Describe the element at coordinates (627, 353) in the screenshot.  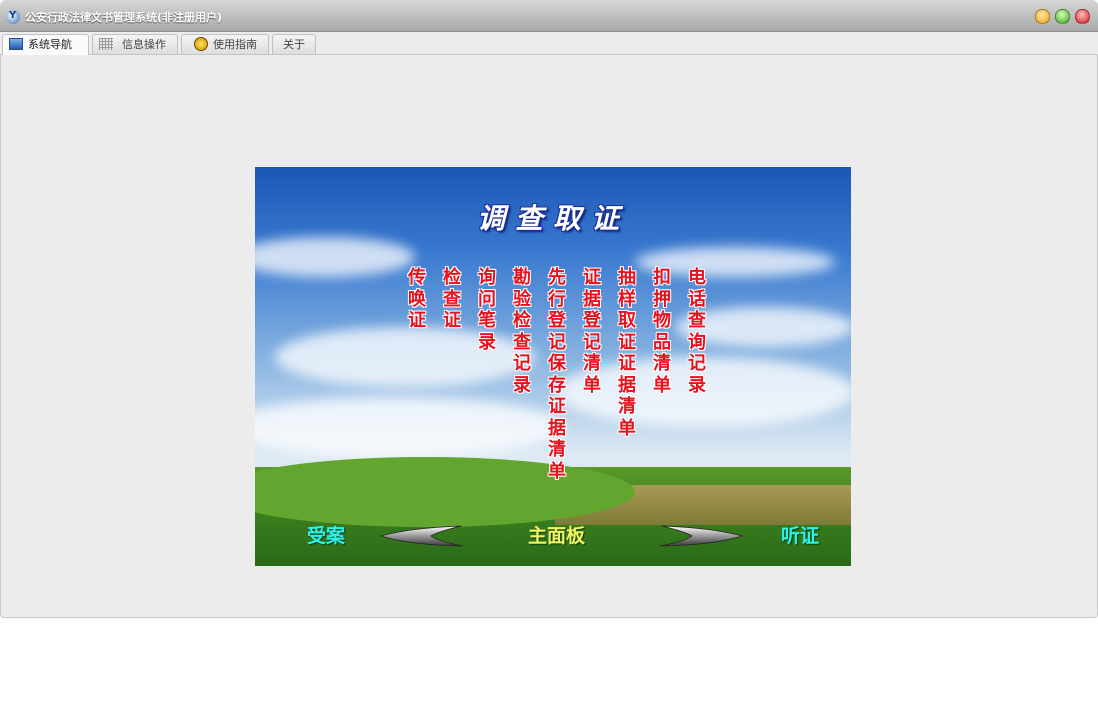
I see `doc-sampling-evidence-list: 抽样取证证据清单` at that location.